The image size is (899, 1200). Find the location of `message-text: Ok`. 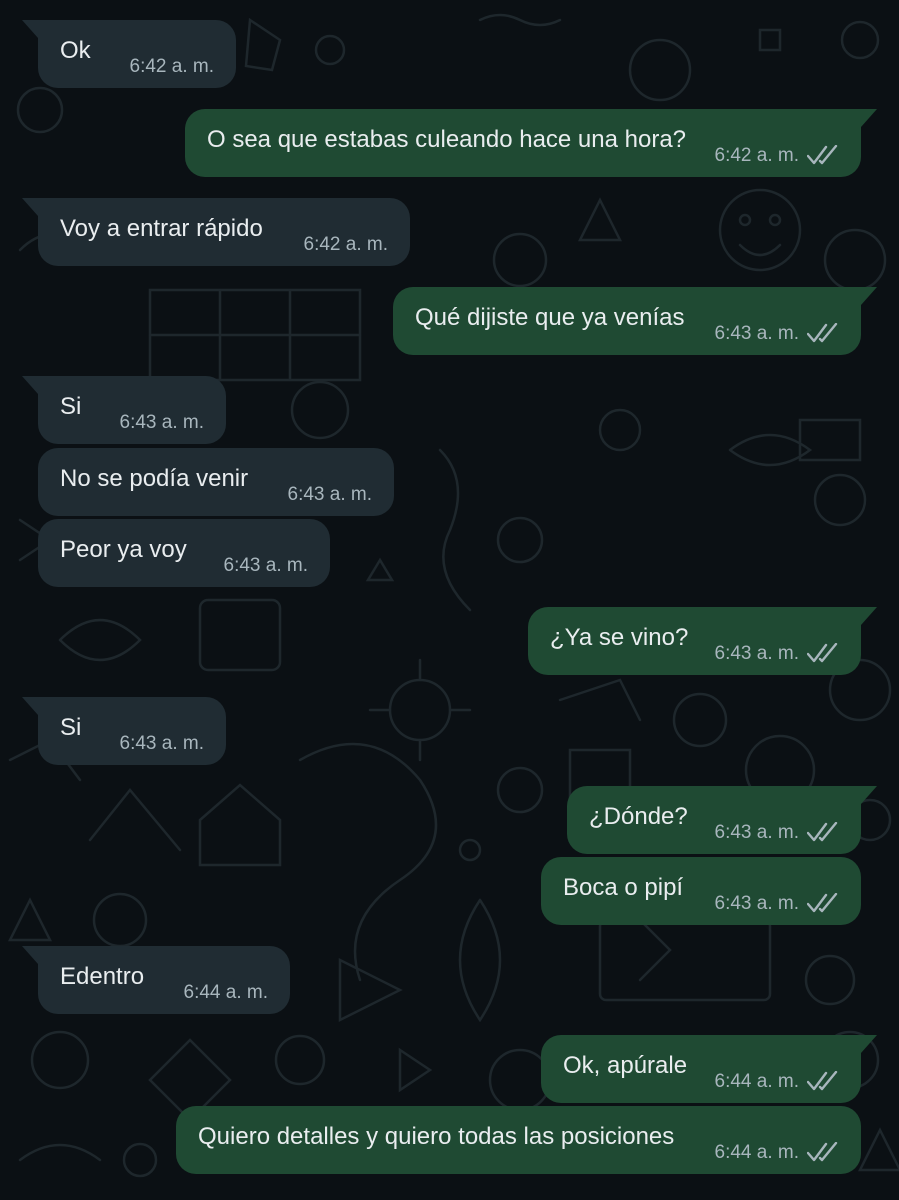

message-text: Ok is located at coordinates (75, 50).